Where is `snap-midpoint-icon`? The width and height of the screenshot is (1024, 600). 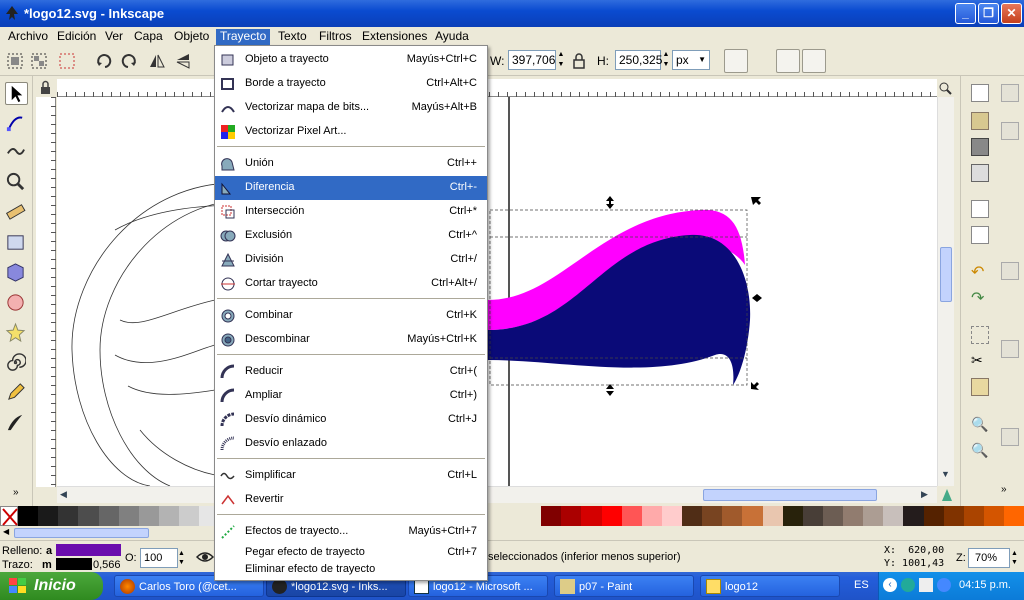 snap-midpoint-icon is located at coordinates (1010, 401).